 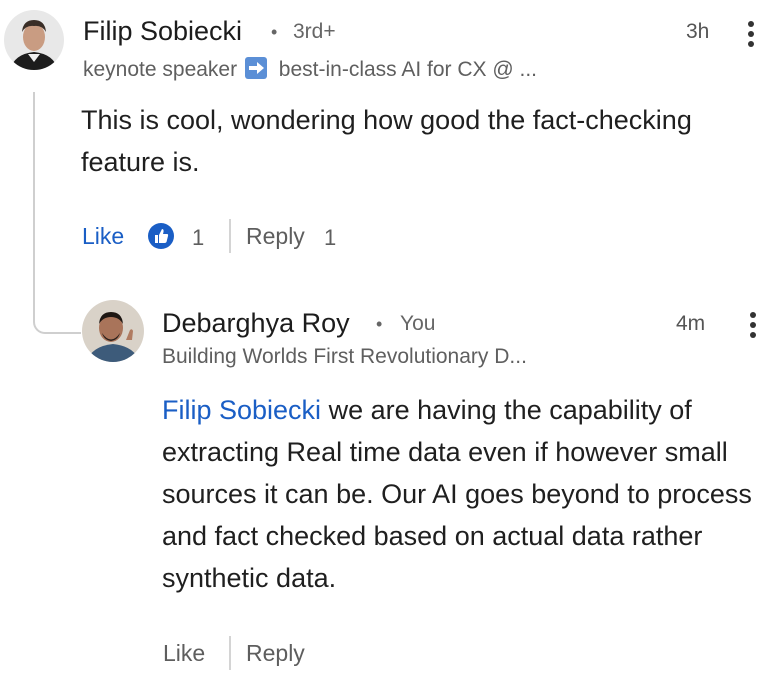 I want to click on reply-reply-button: Reply, so click(x=275, y=653).